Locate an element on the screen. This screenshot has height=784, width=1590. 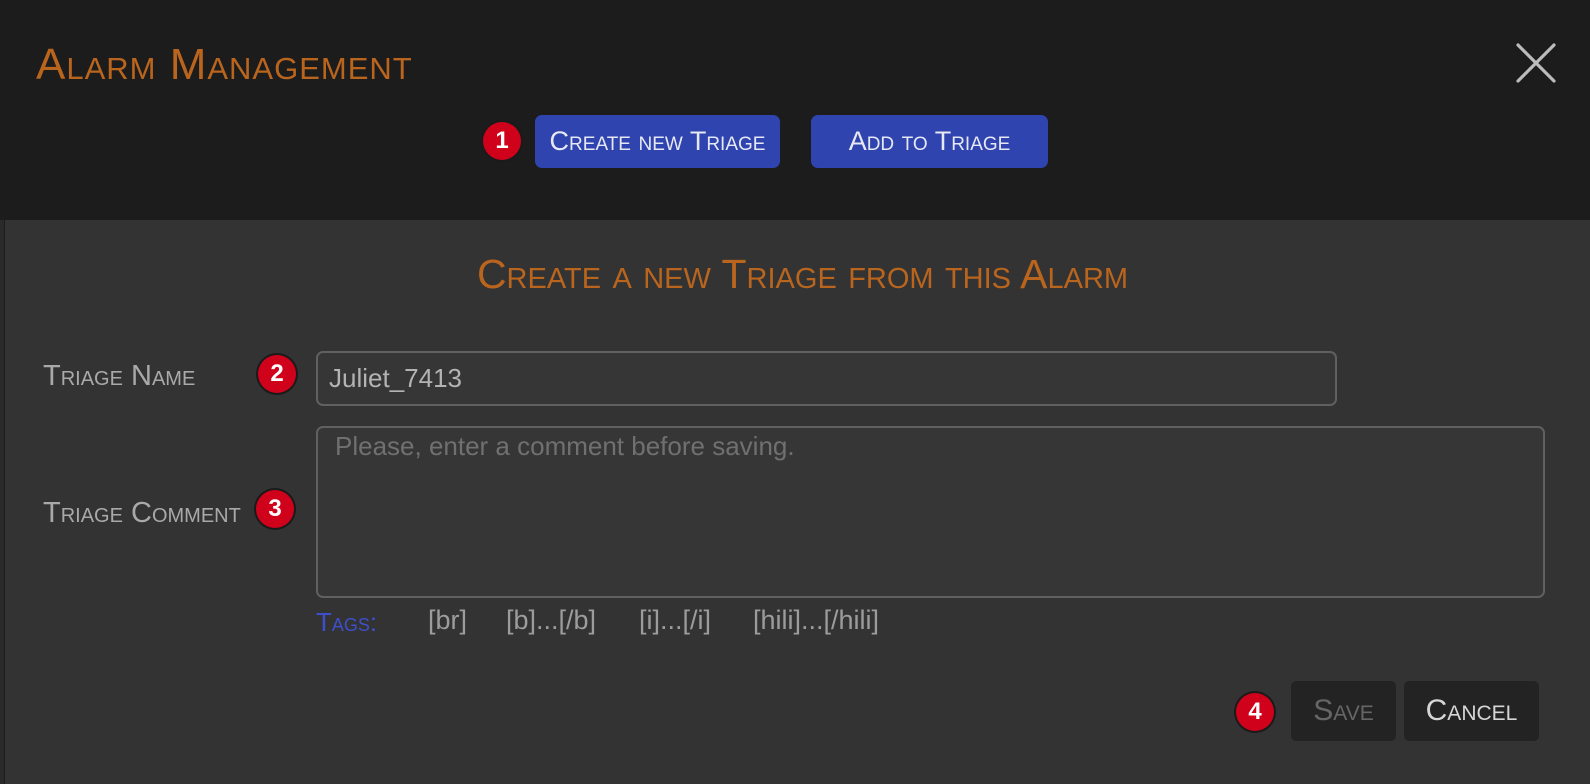
step-badge-1: 1 is located at coordinates (502, 141).